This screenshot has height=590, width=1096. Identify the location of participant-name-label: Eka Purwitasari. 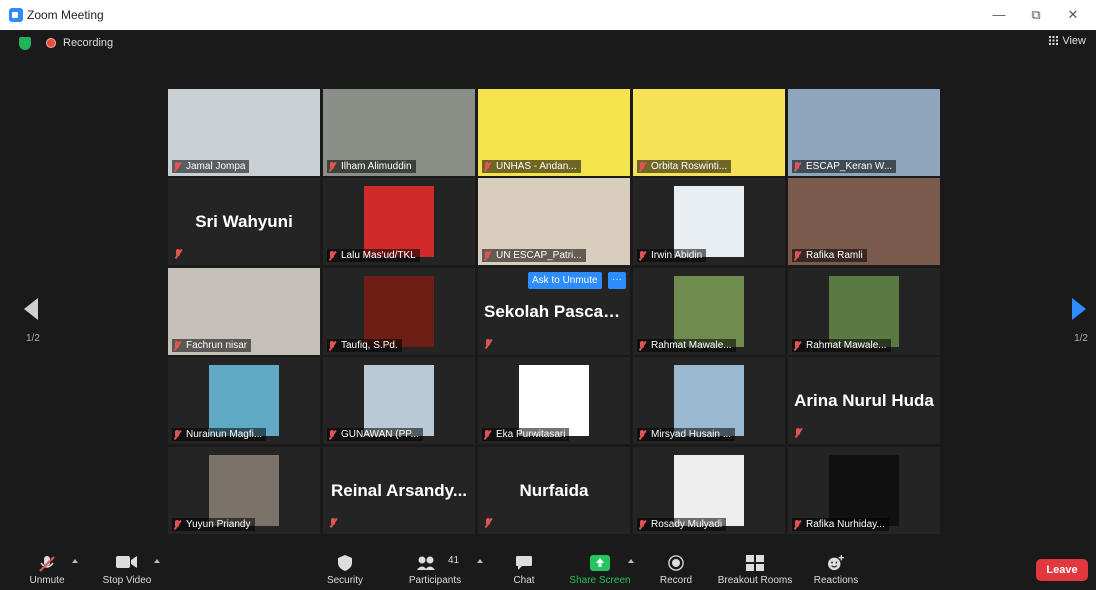
(526, 434).